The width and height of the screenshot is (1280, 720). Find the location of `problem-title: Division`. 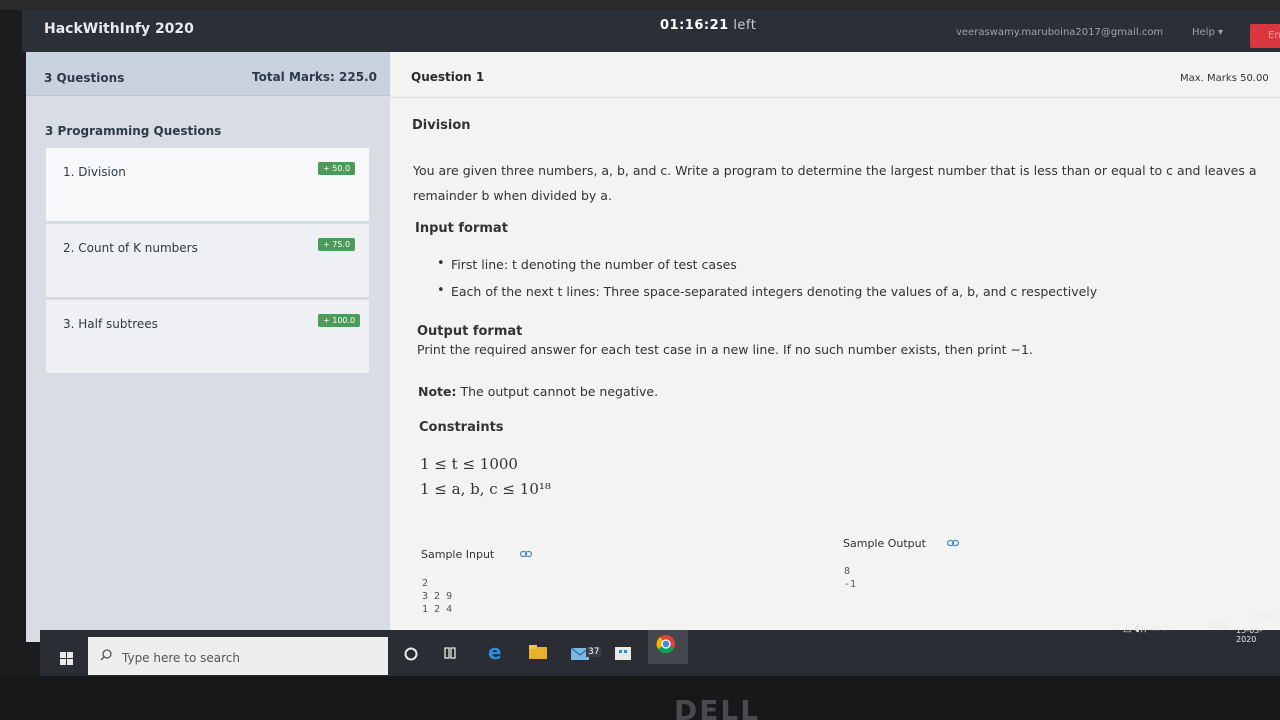

problem-title: Division is located at coordinates (441, 125).